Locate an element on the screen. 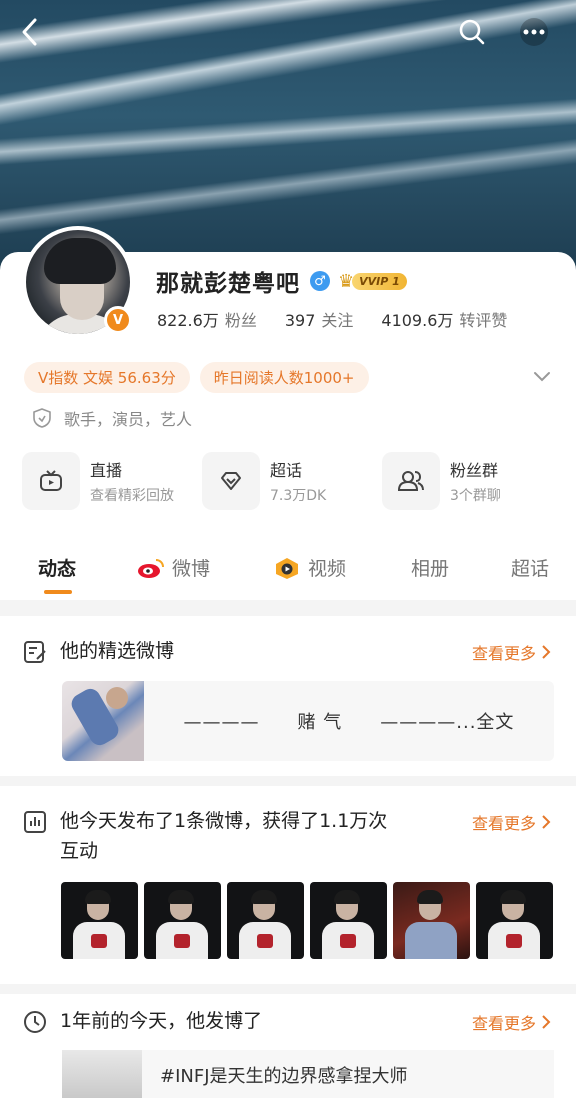  tv-icon is located at coordinates (51, 480).